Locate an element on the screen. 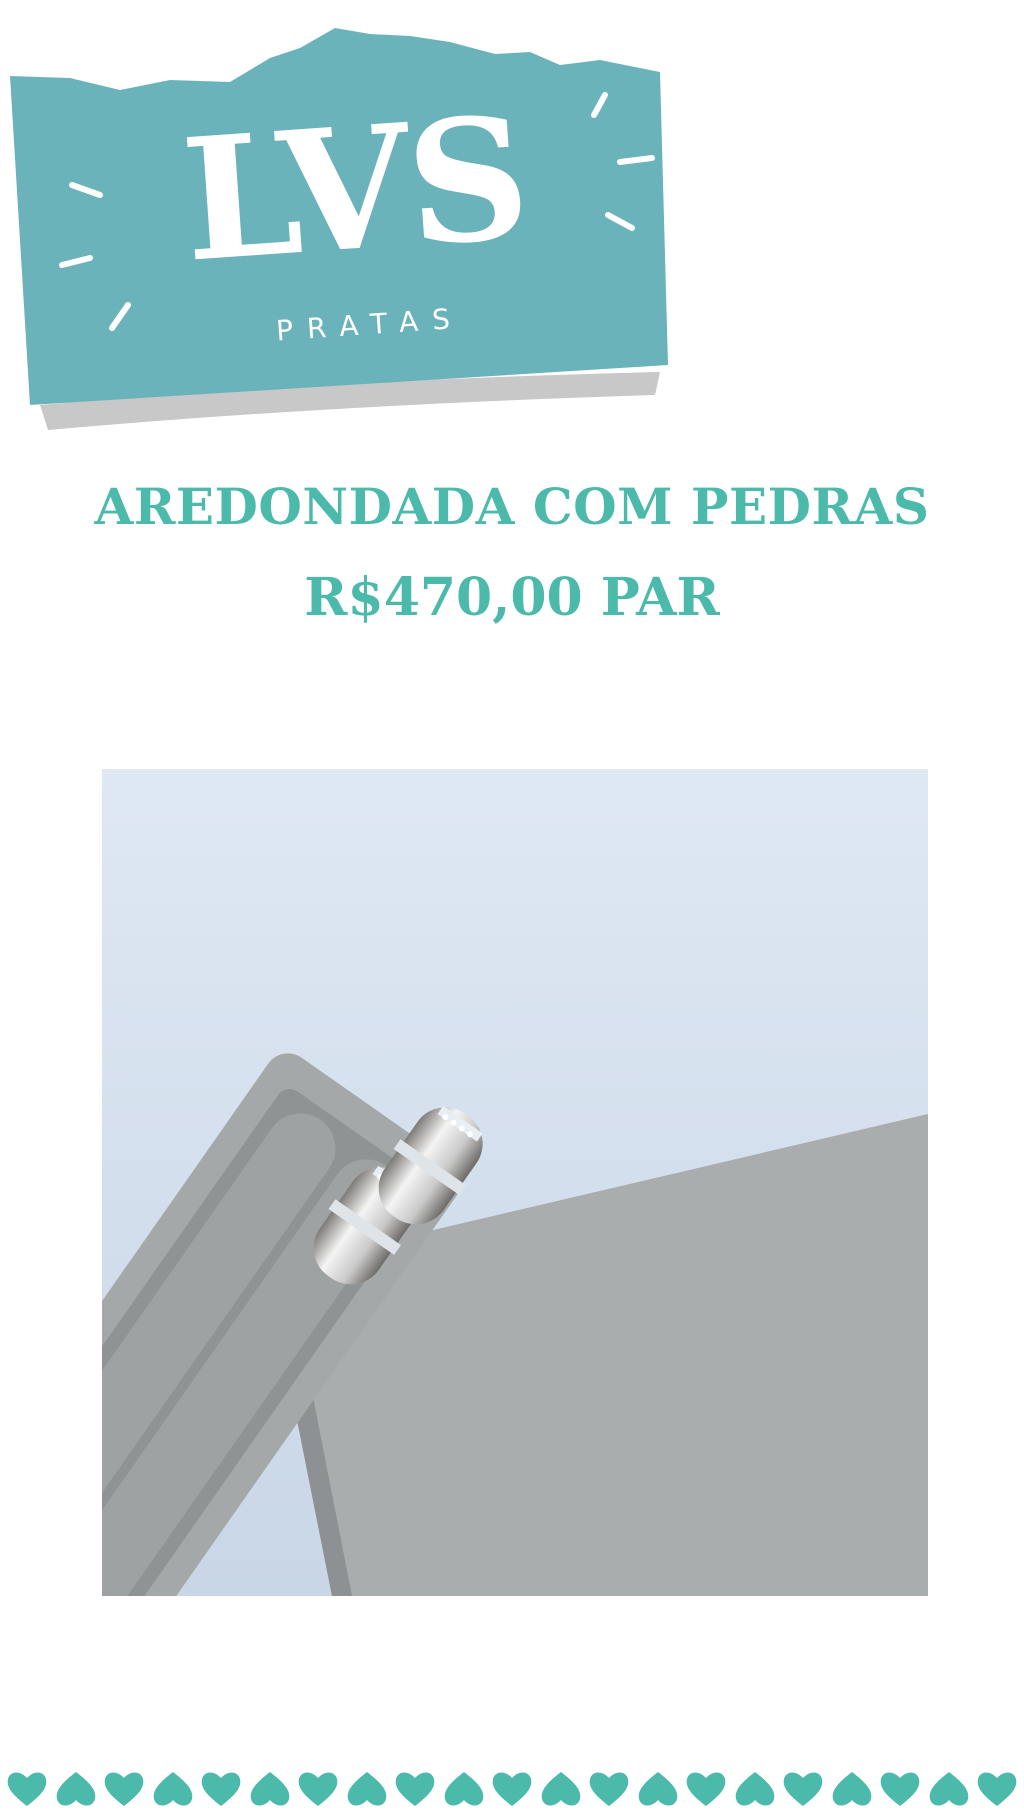 Image resolution: width=1024 pixels, height=1820 pixels. logo-brand-text: LVS is located at coordinates (355, 189).